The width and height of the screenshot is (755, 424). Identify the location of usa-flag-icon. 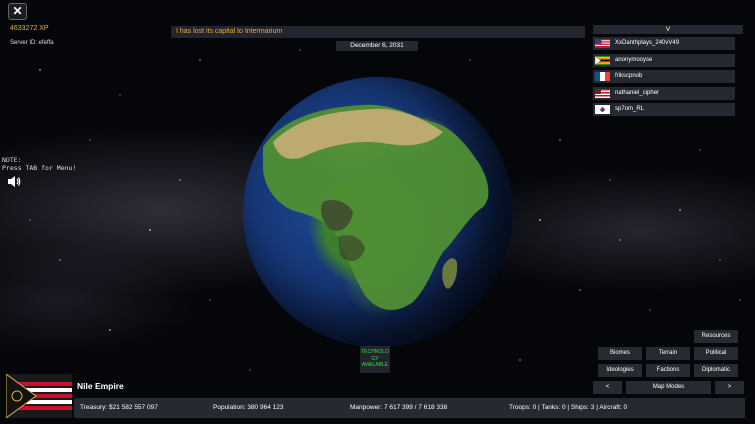
(602, 43).